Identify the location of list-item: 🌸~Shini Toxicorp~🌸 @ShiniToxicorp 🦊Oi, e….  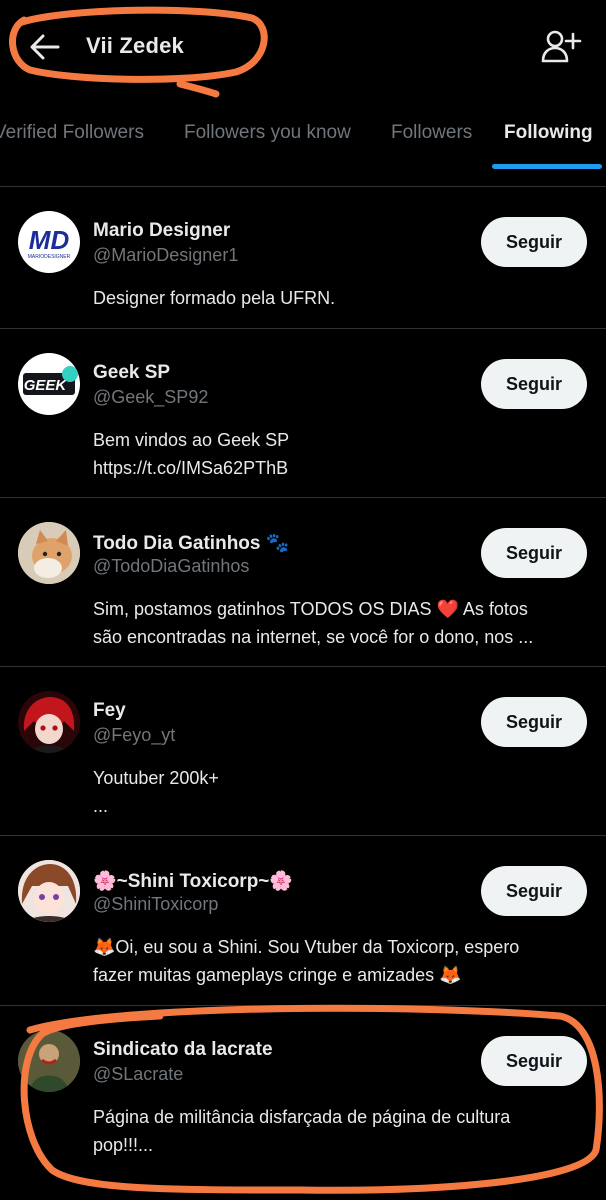
(303, 921).